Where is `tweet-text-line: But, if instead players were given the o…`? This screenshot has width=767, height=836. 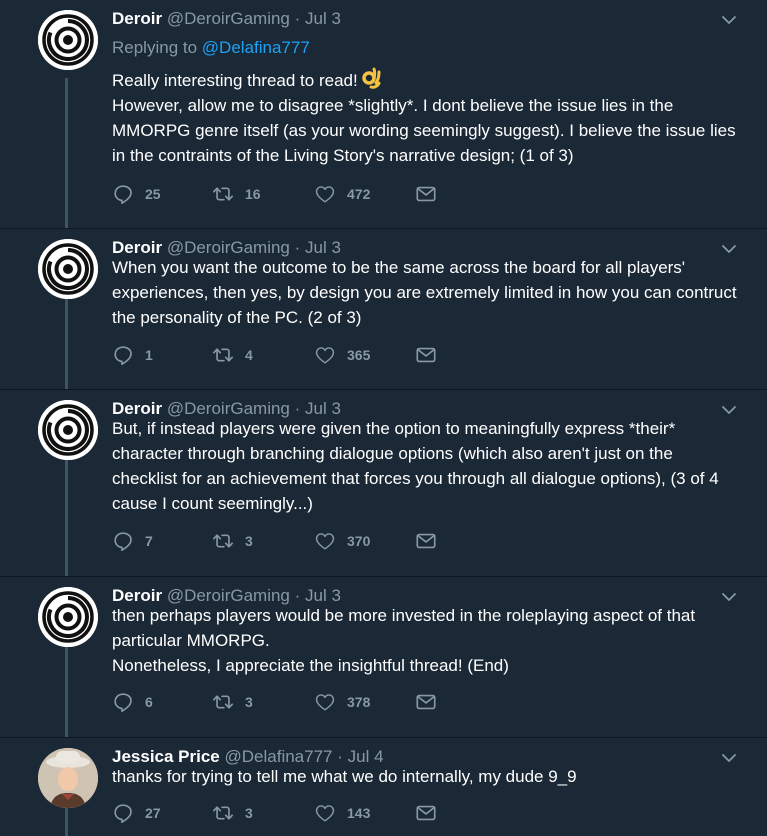 tweet-text-line: But, if instead players were given the o… is located at coordinates (415, 466).